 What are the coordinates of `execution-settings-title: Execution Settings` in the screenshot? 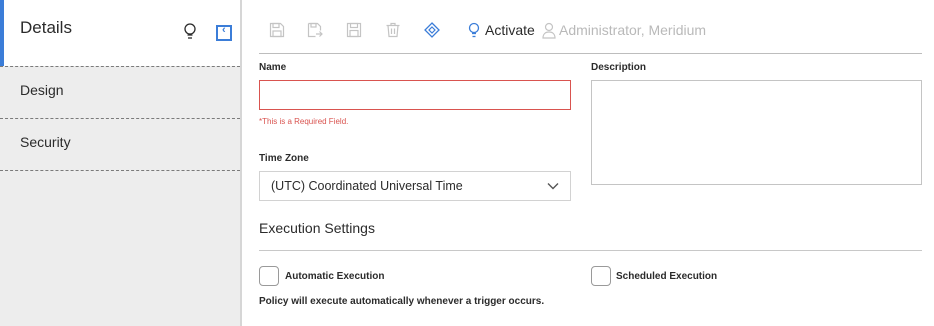 It's located at (317, 228).